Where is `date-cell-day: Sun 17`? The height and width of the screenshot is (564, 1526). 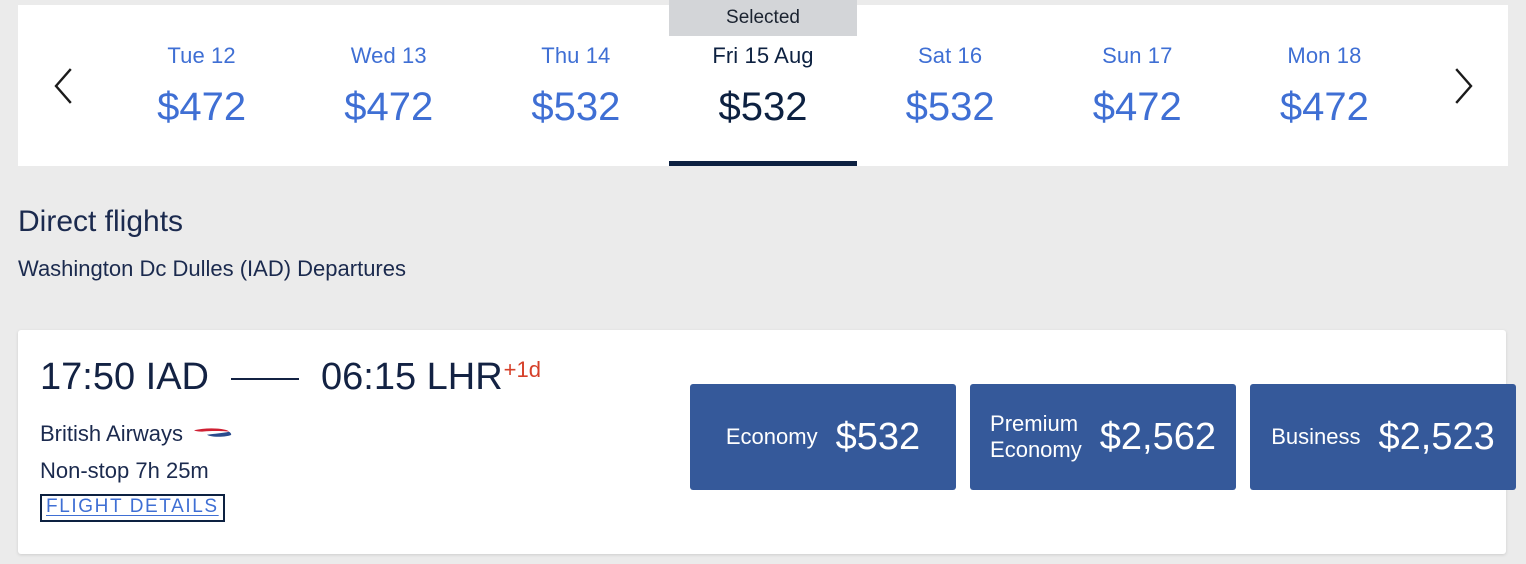
date-cell-day: Sun 17 is located at coordinates (1137, 55).